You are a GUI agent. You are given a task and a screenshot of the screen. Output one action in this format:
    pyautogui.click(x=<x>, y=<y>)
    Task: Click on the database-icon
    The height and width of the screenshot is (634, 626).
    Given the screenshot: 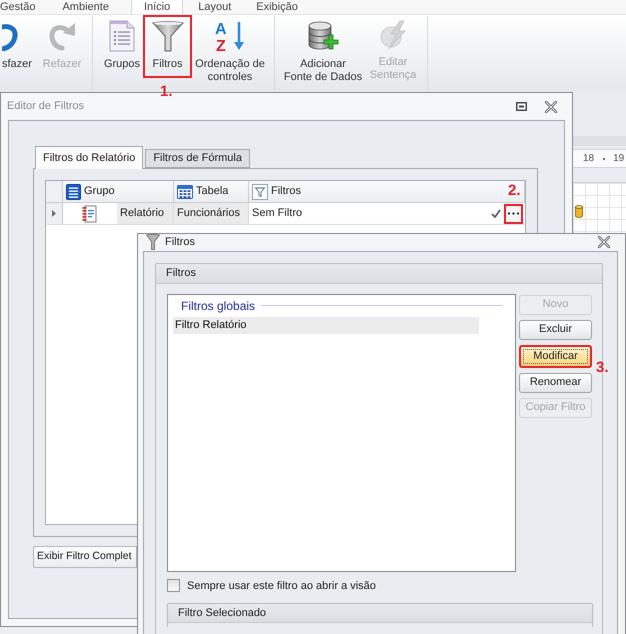 What is the action you would take?
    pyautogui.click(x=579, y=211)
    